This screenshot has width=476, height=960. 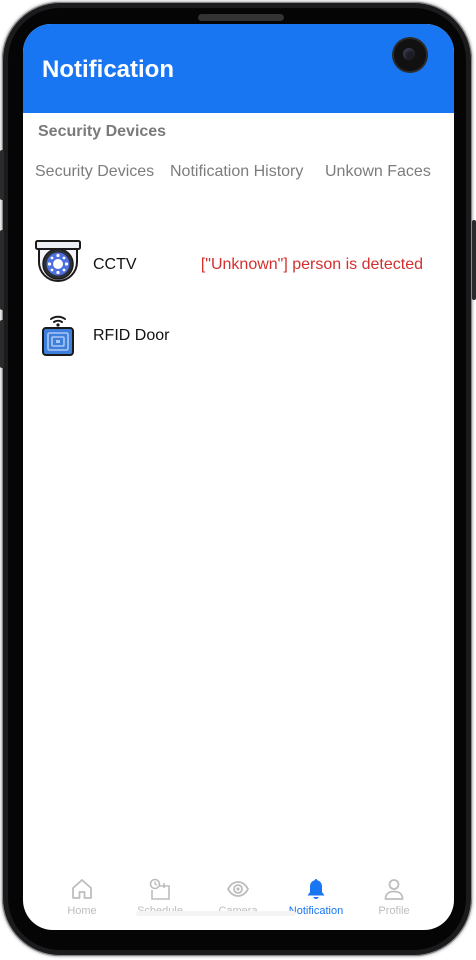 I want to click on device-name-rfid-door: RFID Door, so click(x=131, y=335).